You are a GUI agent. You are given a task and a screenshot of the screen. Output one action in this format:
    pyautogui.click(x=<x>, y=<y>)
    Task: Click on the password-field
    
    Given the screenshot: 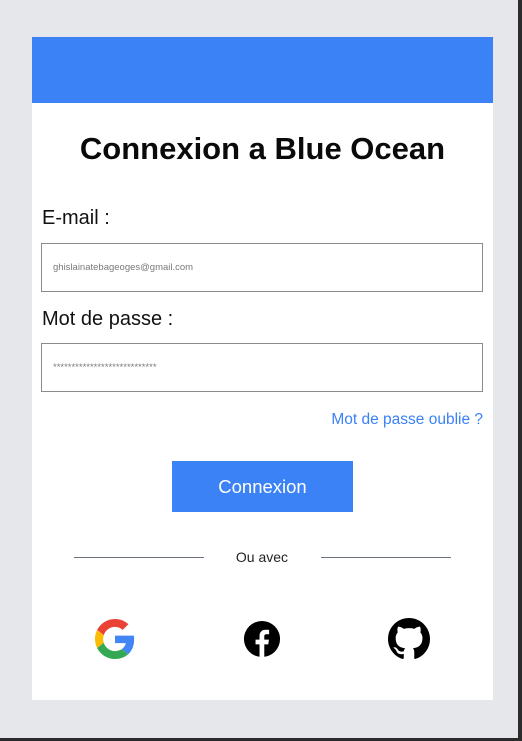 What is the action you would take?
    pyautogui.click(x=262, y=367)
    